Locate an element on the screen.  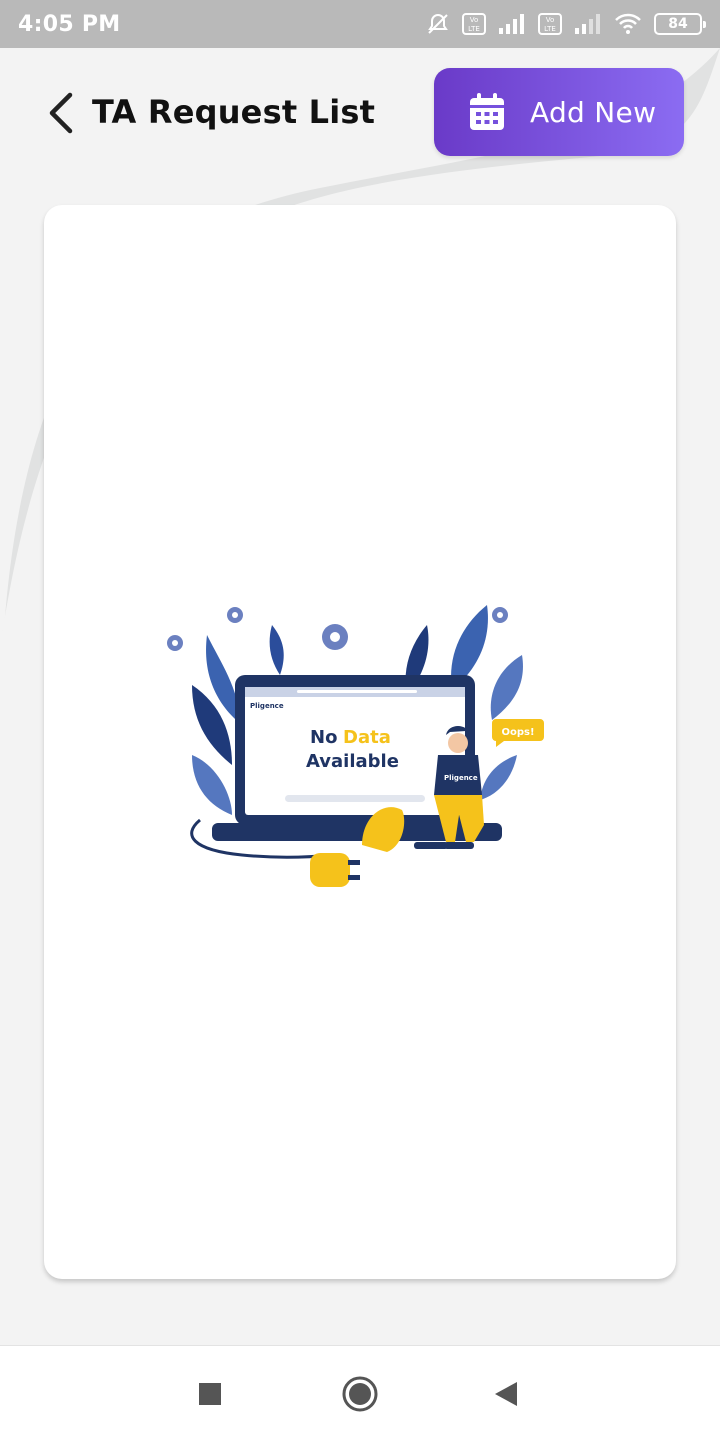
home-button is located at coordinates (360, 1394).